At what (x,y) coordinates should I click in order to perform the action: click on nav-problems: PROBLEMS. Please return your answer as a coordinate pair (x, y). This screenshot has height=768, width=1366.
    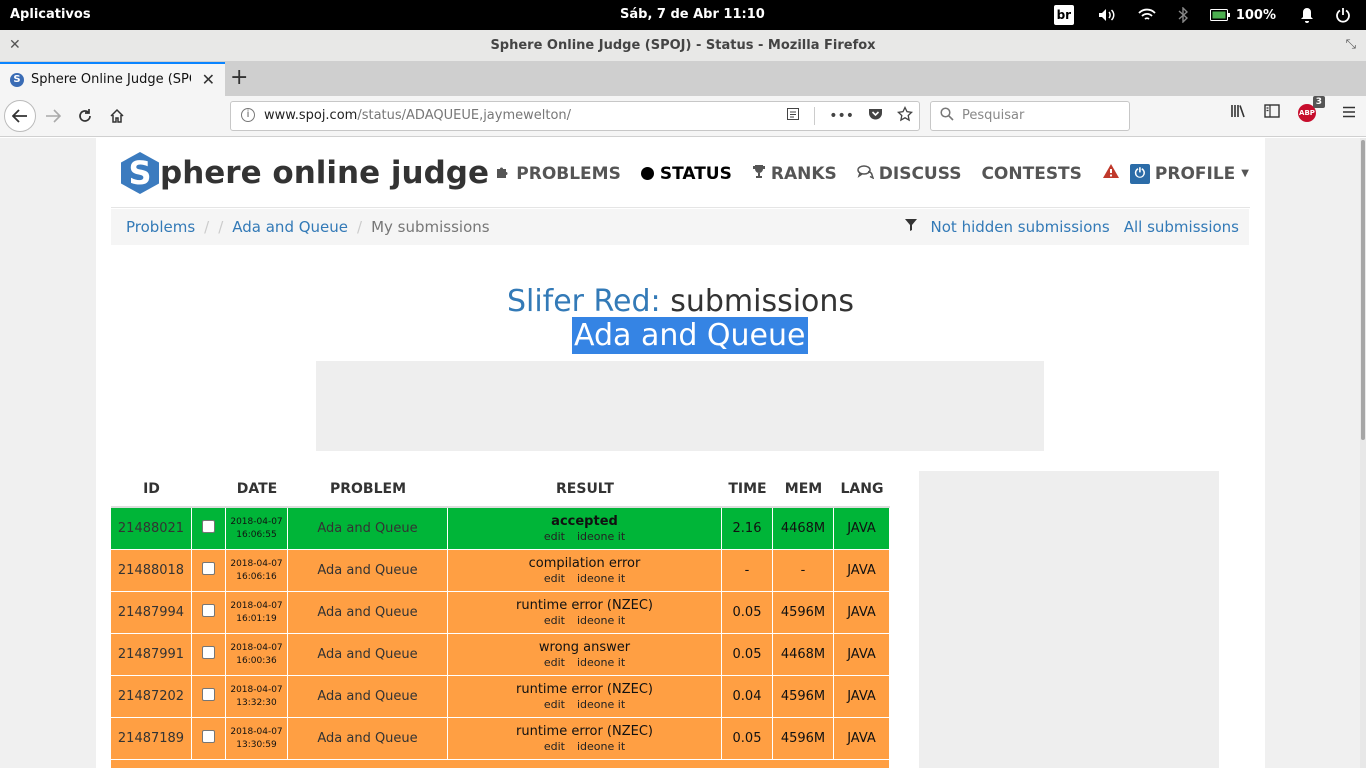
    Looking at the image, I should click on (558, 174).